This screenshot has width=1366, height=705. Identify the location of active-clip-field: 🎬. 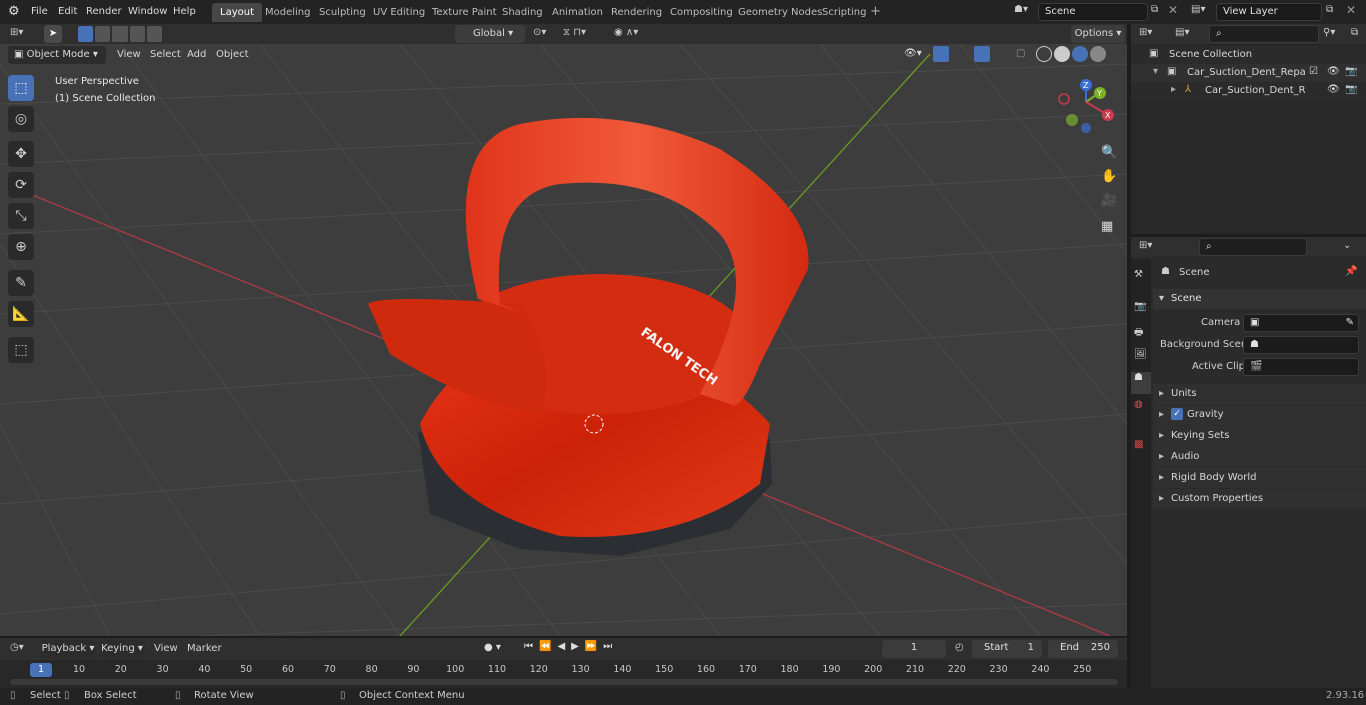
(1301, 367).